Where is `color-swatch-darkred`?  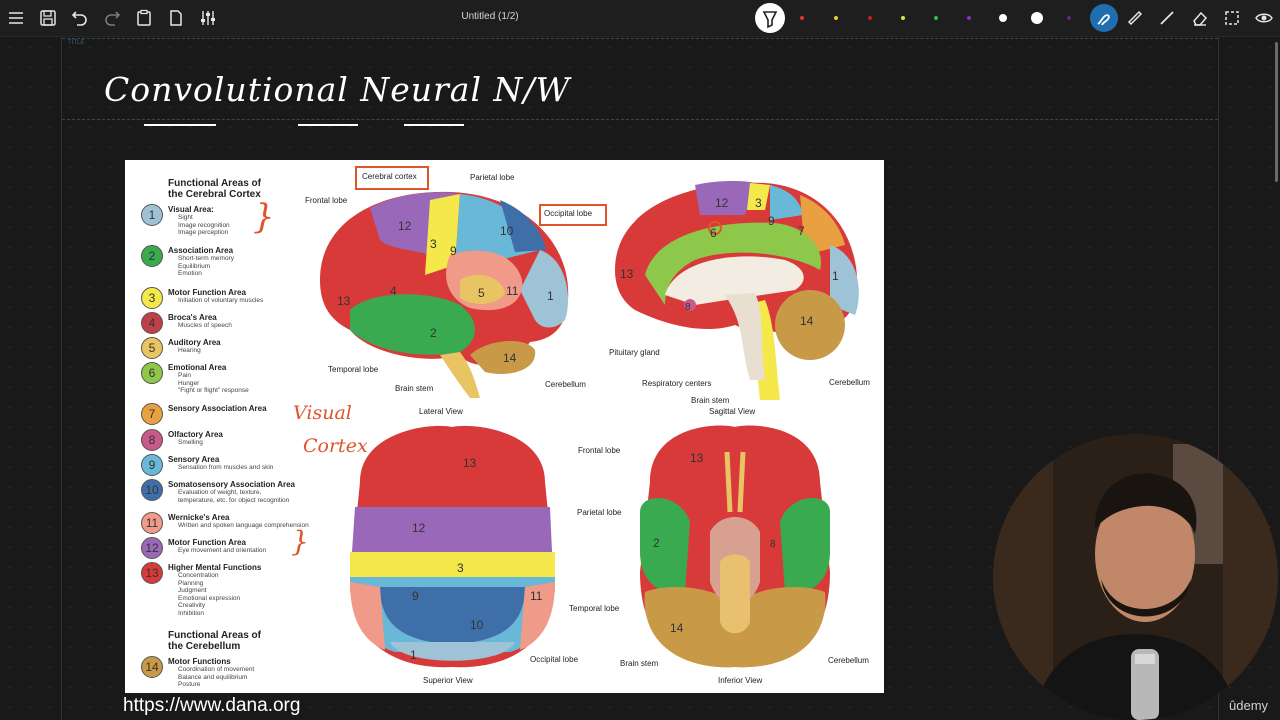 color-swatch-darkred is located at coordinates (870, 18).